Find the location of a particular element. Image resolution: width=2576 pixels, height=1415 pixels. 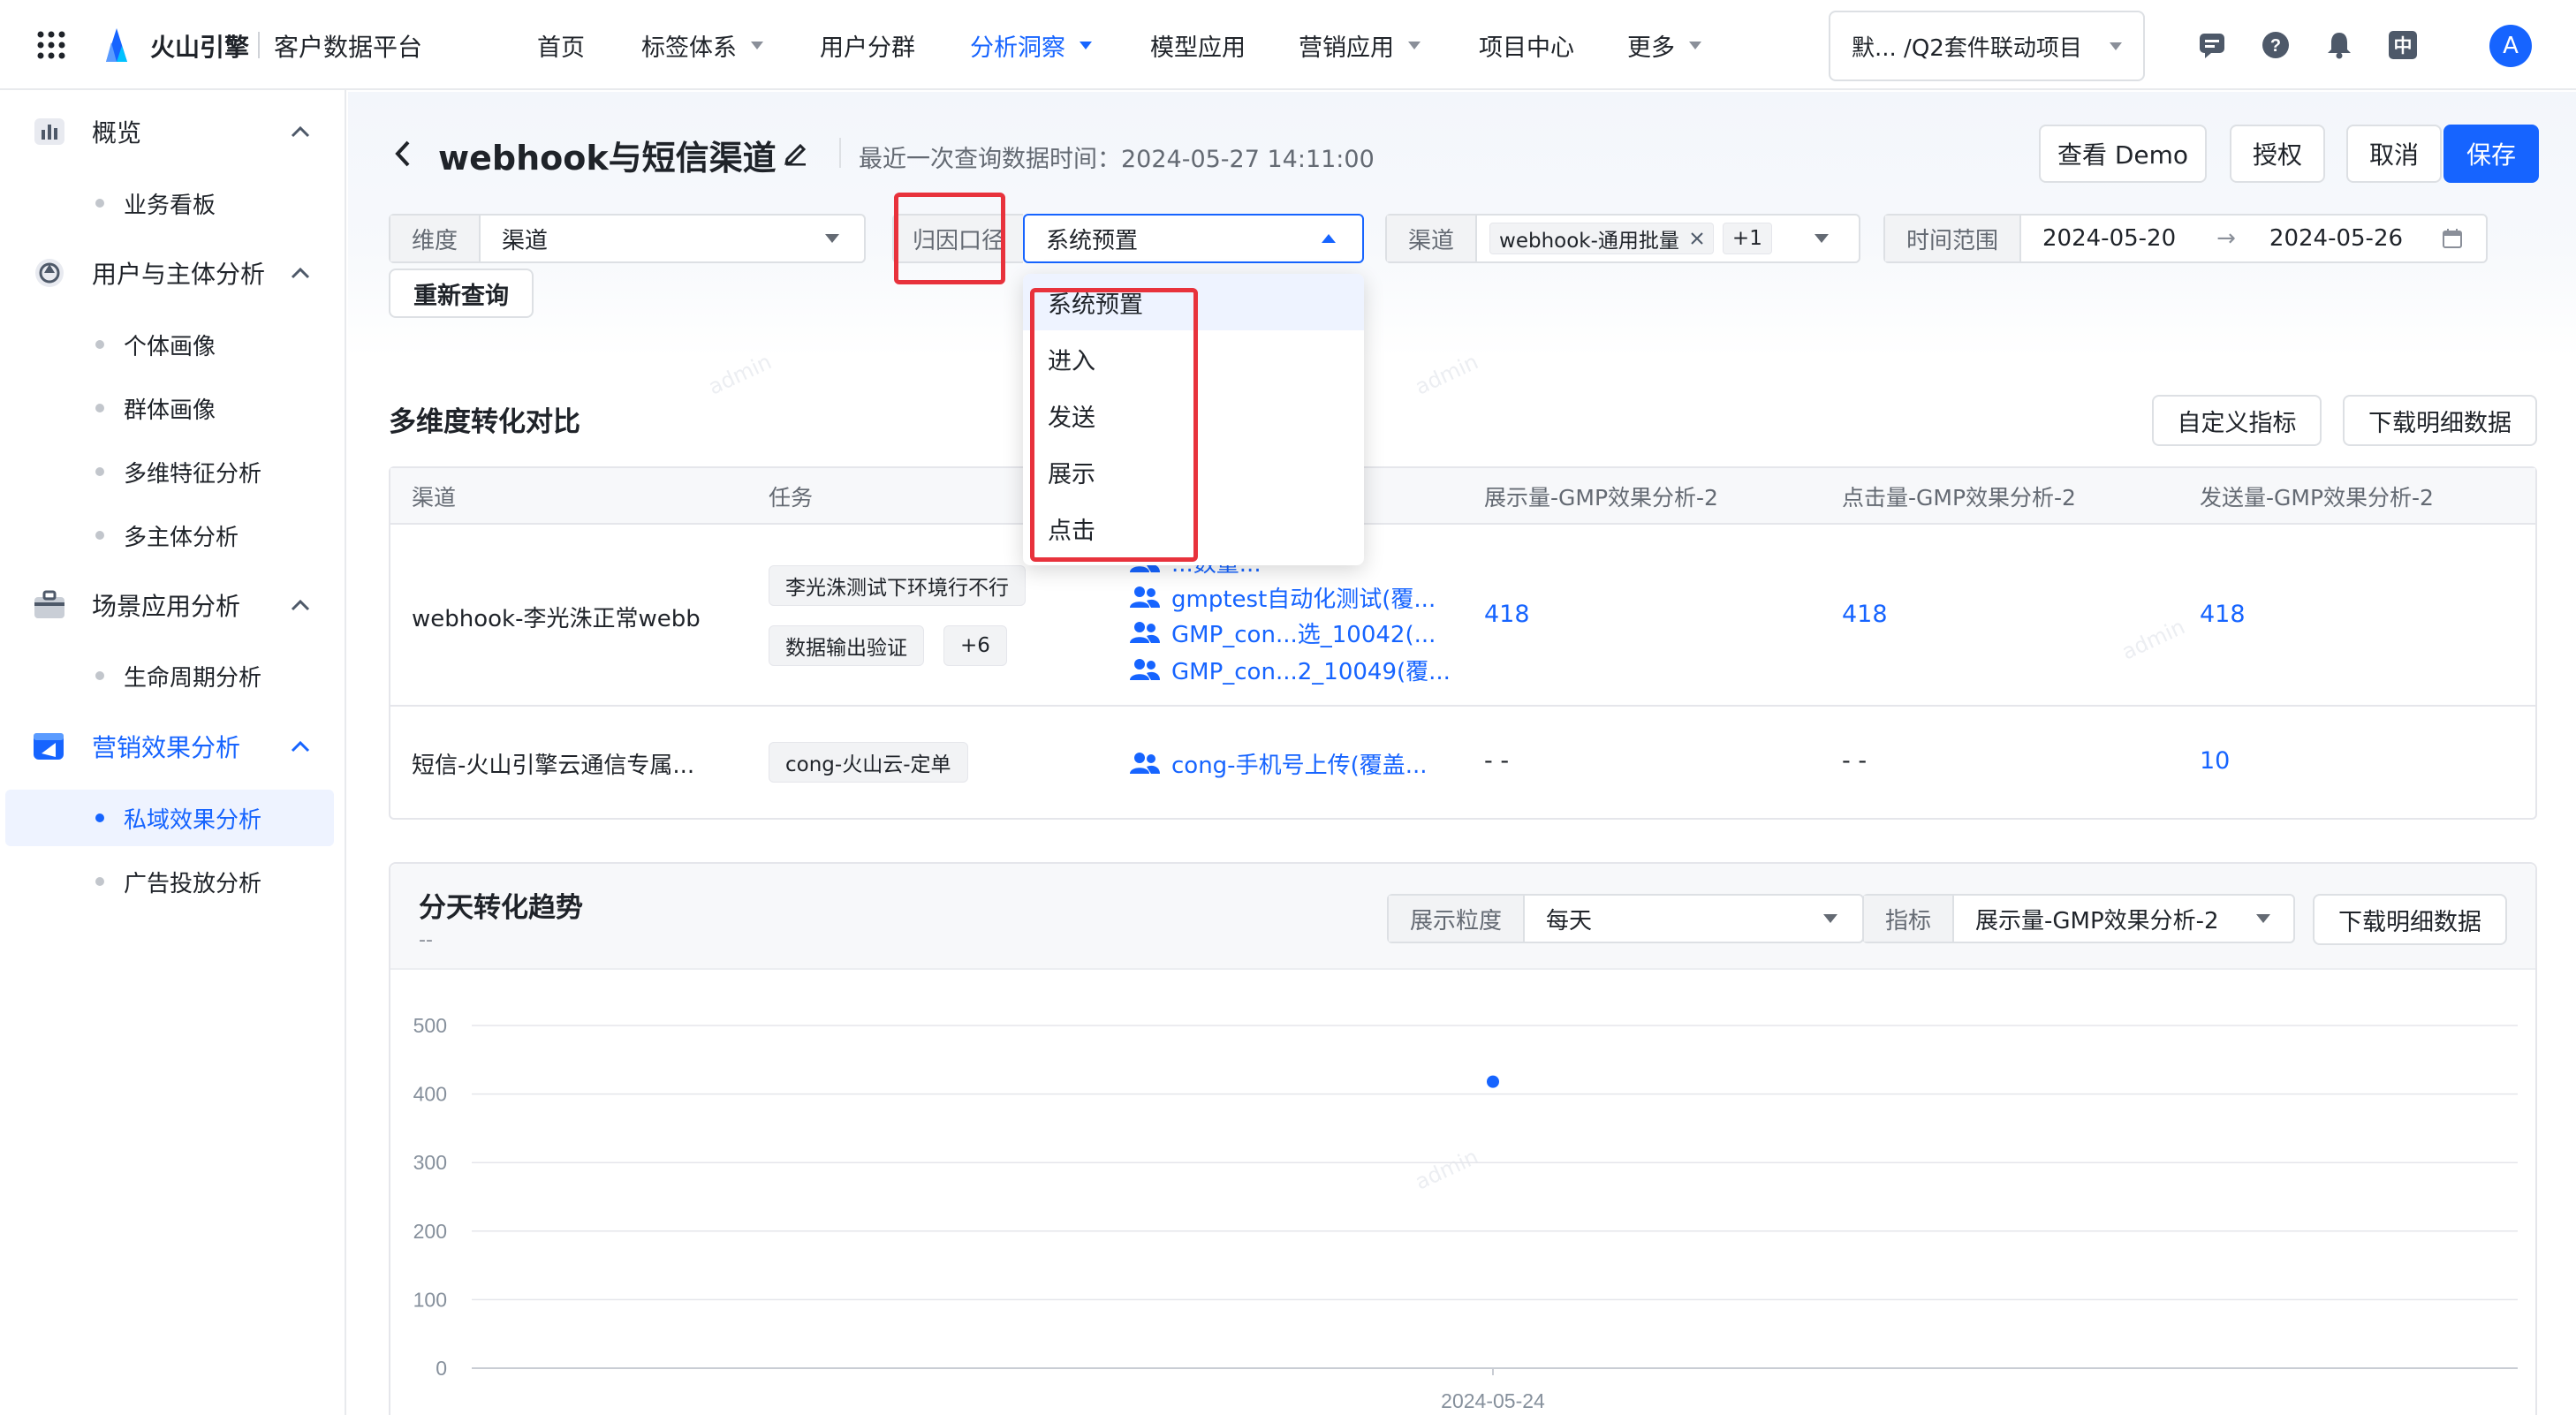

briefcase-icon is located at coordinates (50, 605).